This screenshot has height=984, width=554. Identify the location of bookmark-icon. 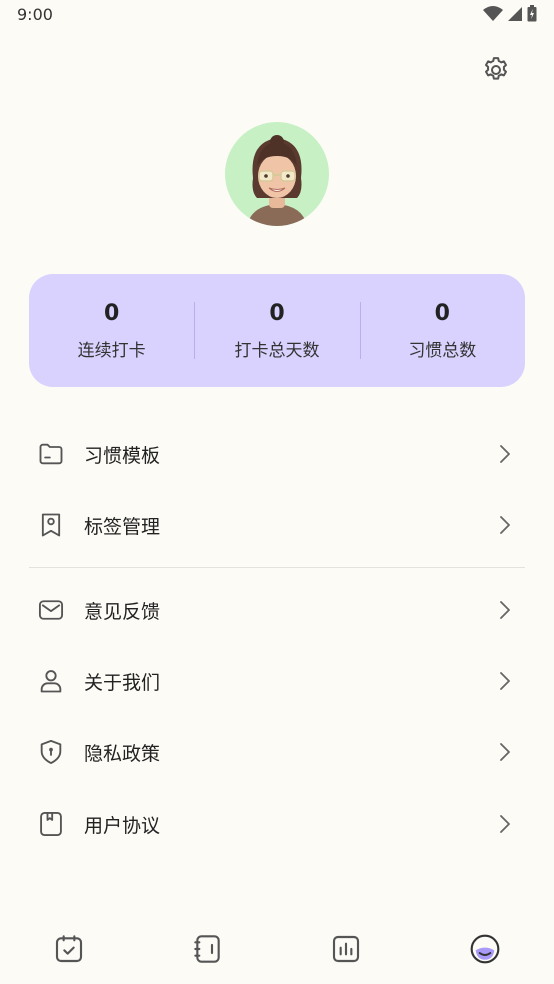
(51, 525).